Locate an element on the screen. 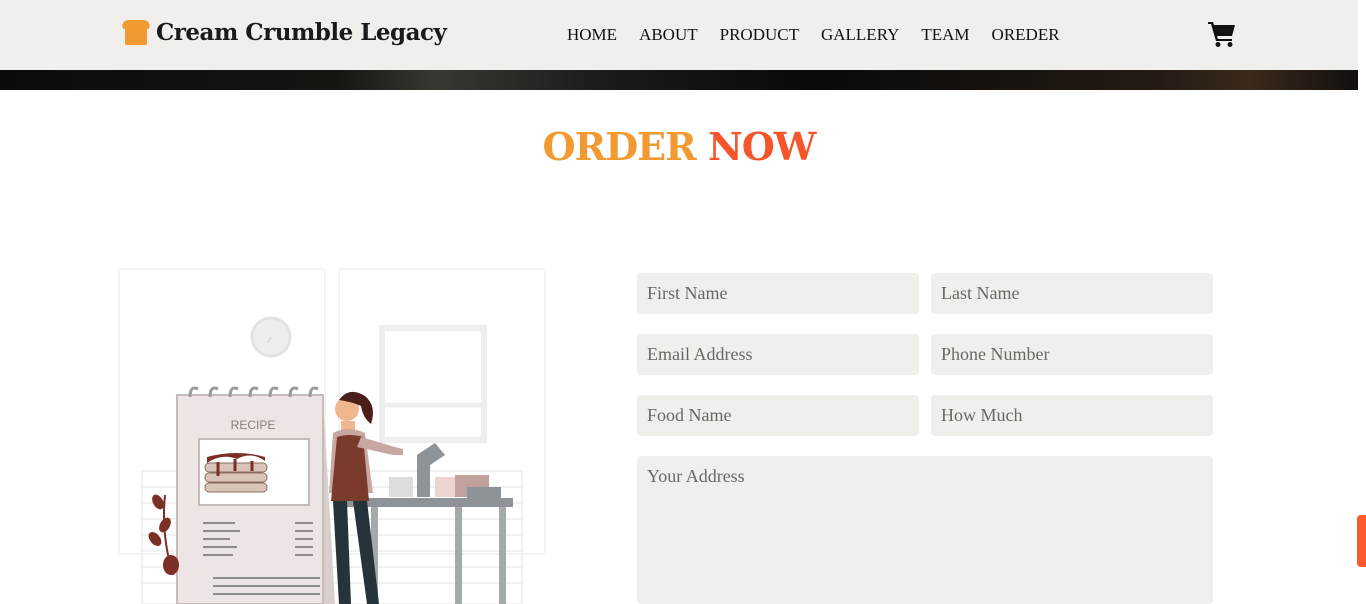  nav-order: OREDER is located at coordinates (1026, 35).